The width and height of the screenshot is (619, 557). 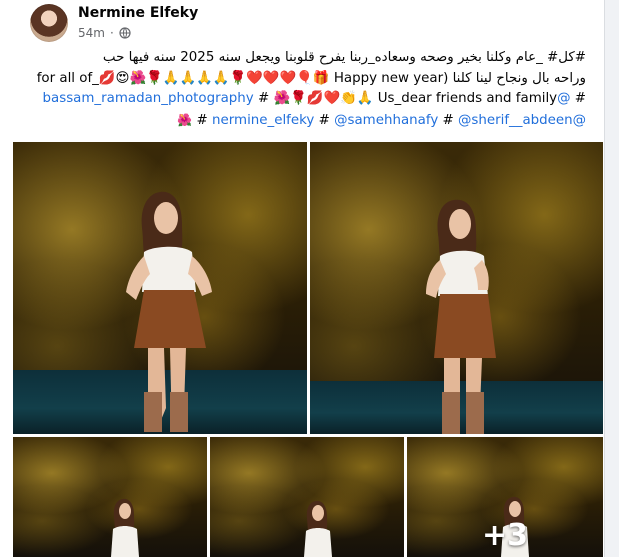 What do you see at coordinates (125, 33) in the screenshot?
I see `globe-icon` at bounding box center [125, 33].